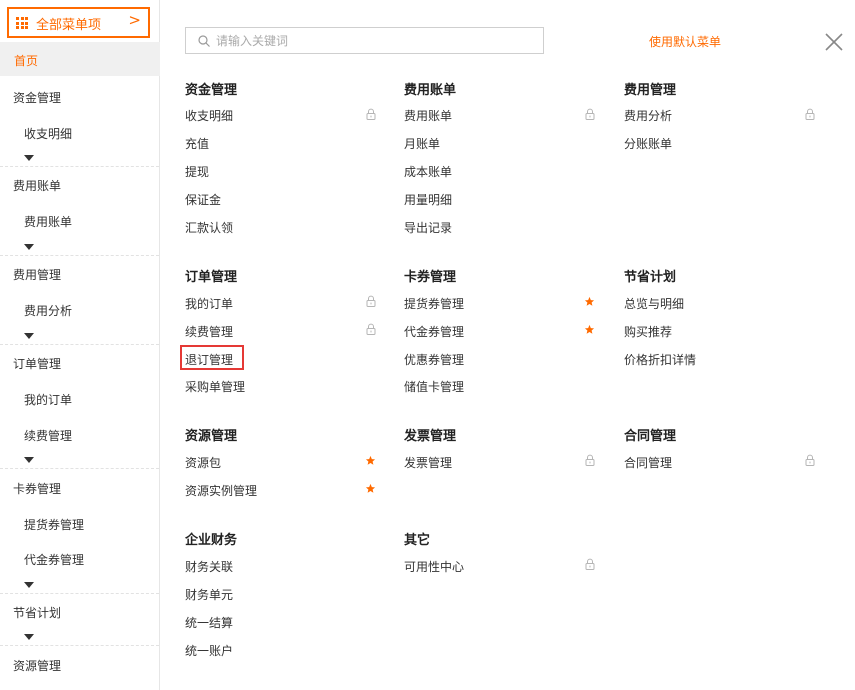  I want to click on section-title: 节省计划, so click(650, 277).